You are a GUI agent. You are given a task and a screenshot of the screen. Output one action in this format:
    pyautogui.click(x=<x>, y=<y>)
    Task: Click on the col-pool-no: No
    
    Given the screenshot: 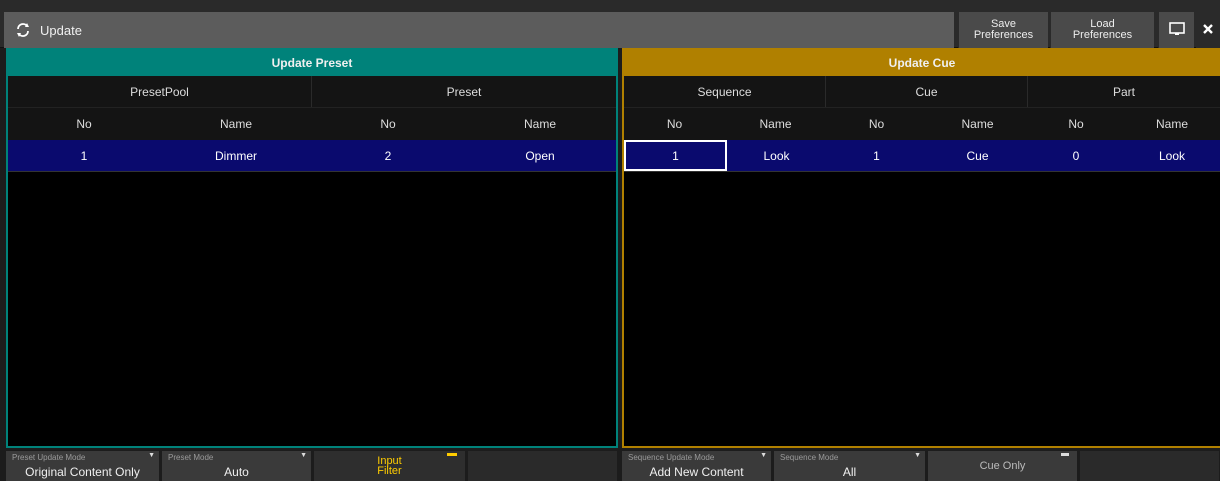 What is the action you would take?
    pyautogui.click(x=84, y=124)
    